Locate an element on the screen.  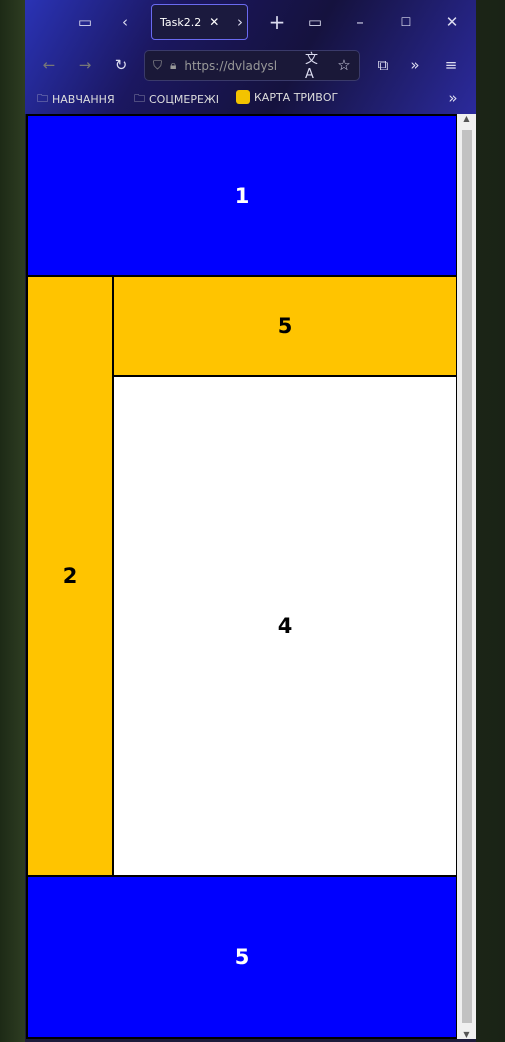
forward-icon: → is located at coordinates (85, 65).